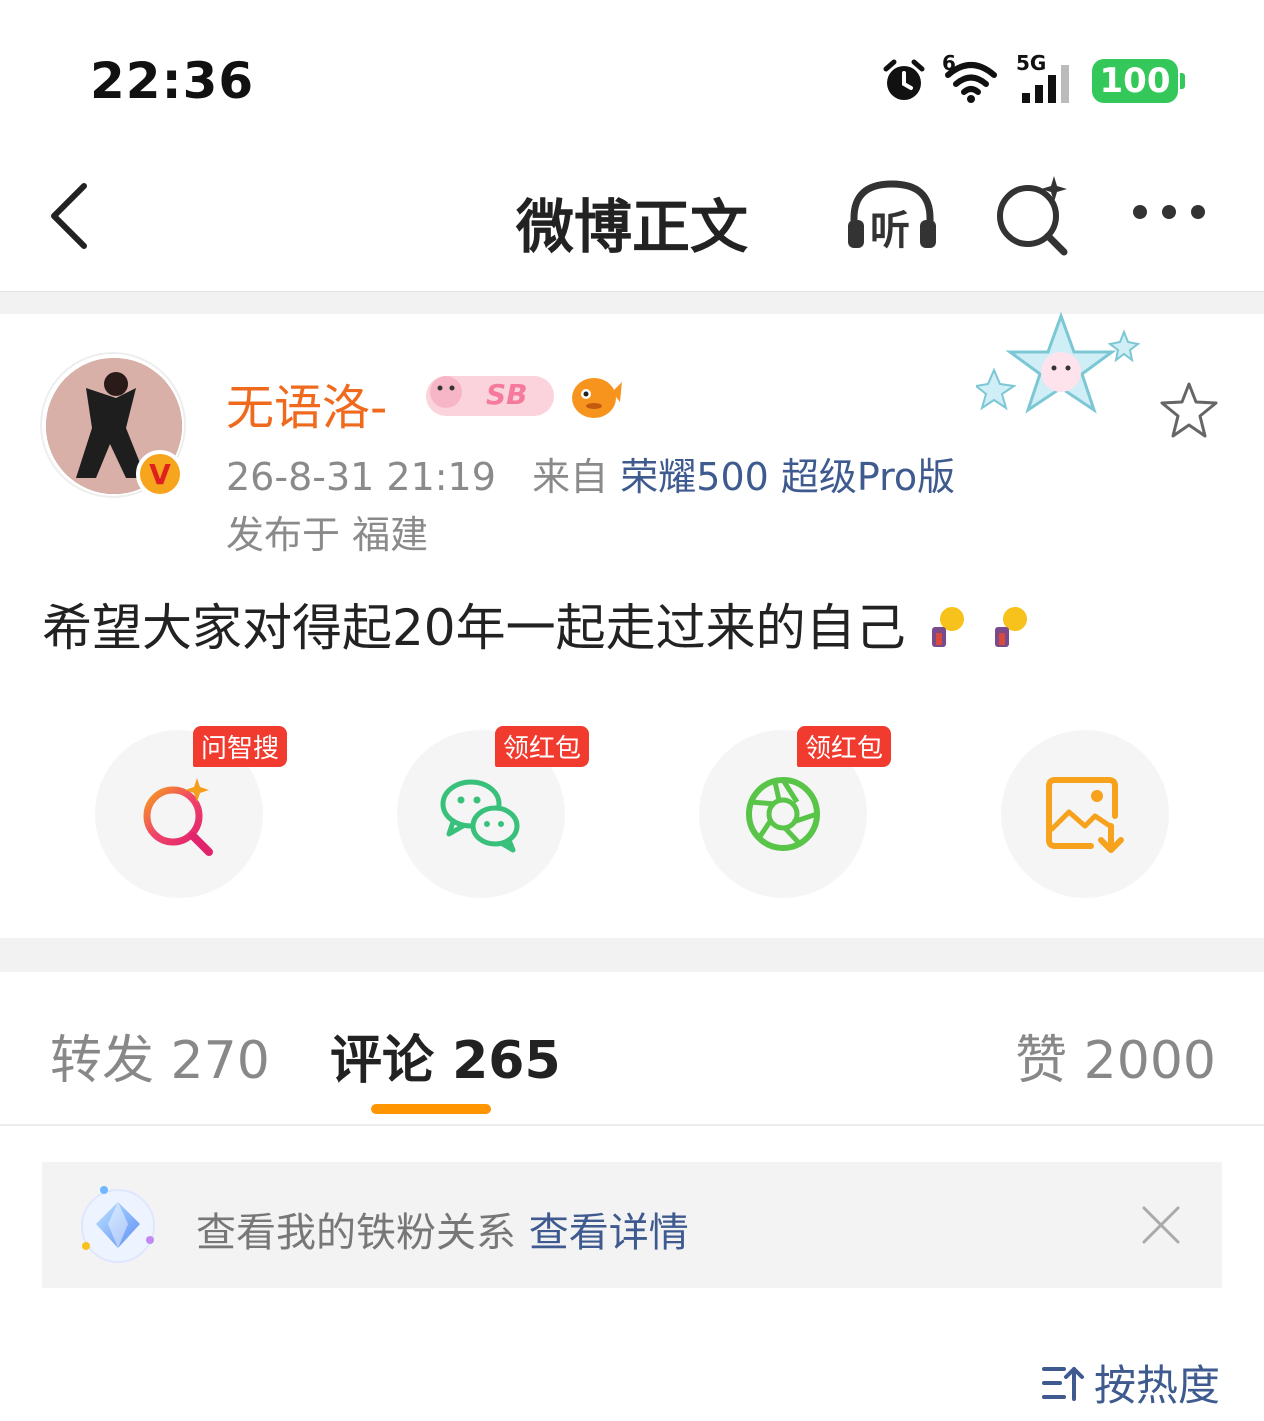 The image size is (1264, 1421). What do you see at coordinates (474, 628) in the screenshot?
I see `post-body: 希望大家对得起20年一起走过来的自己` at bounding box center [474, 628].